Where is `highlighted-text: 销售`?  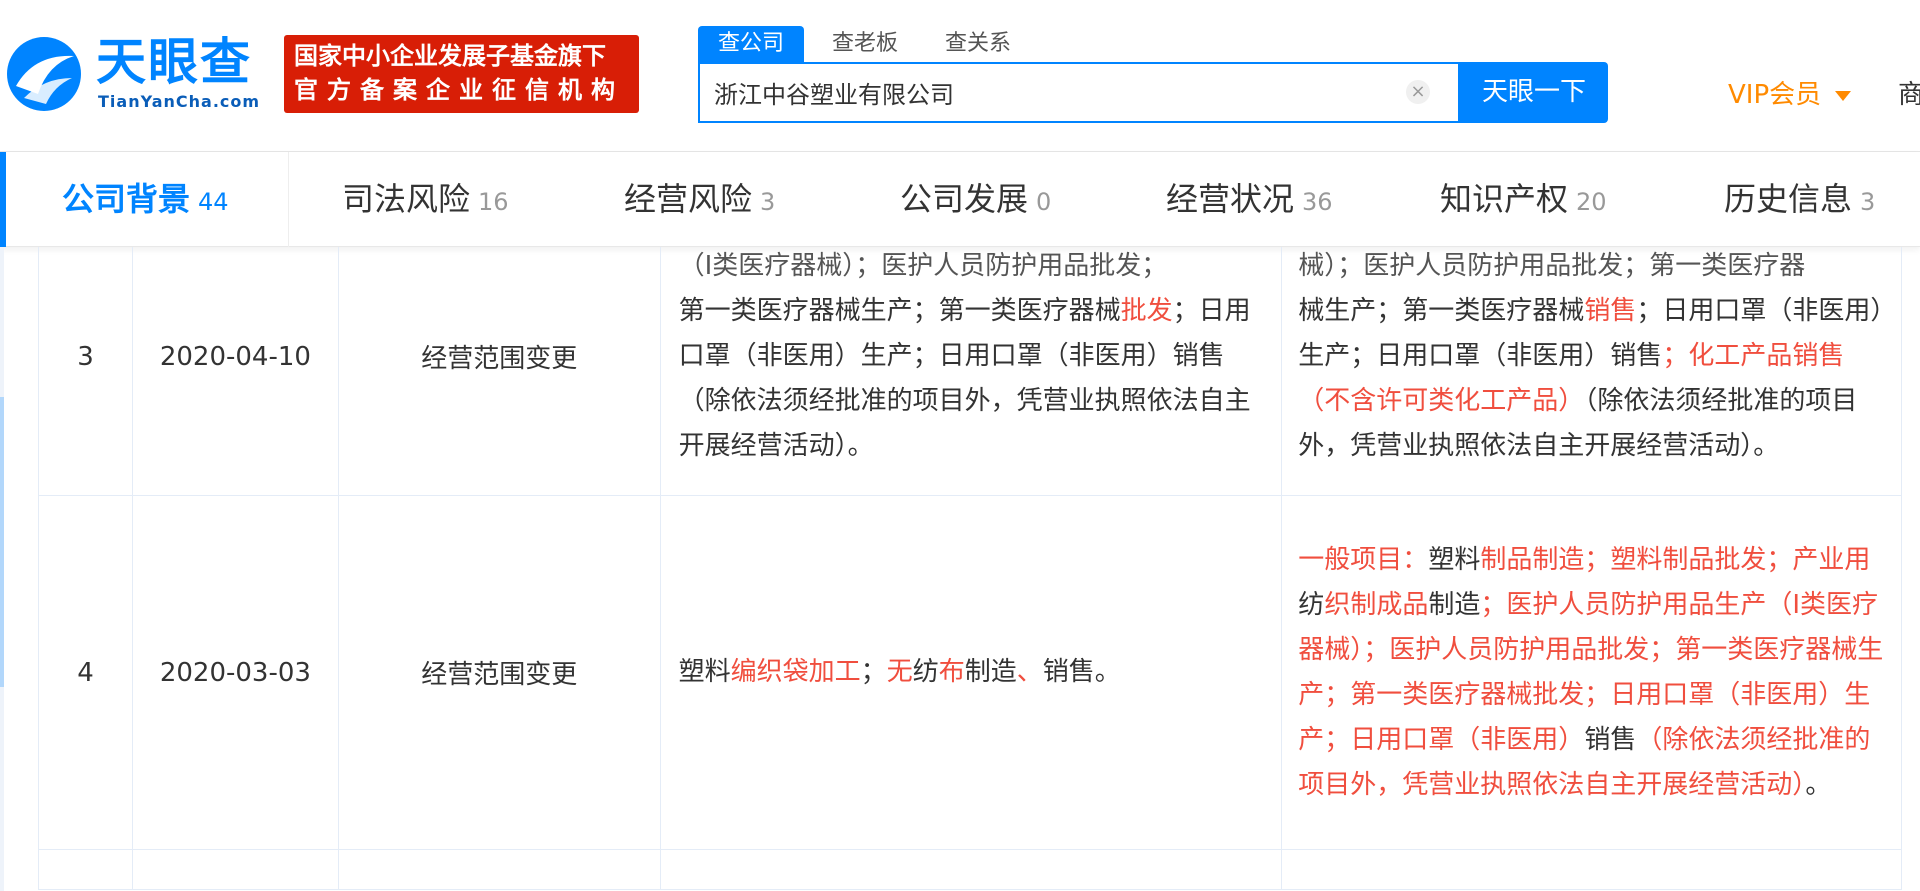 highlighted-text: 销售 is located at coordinates (1610, 311).